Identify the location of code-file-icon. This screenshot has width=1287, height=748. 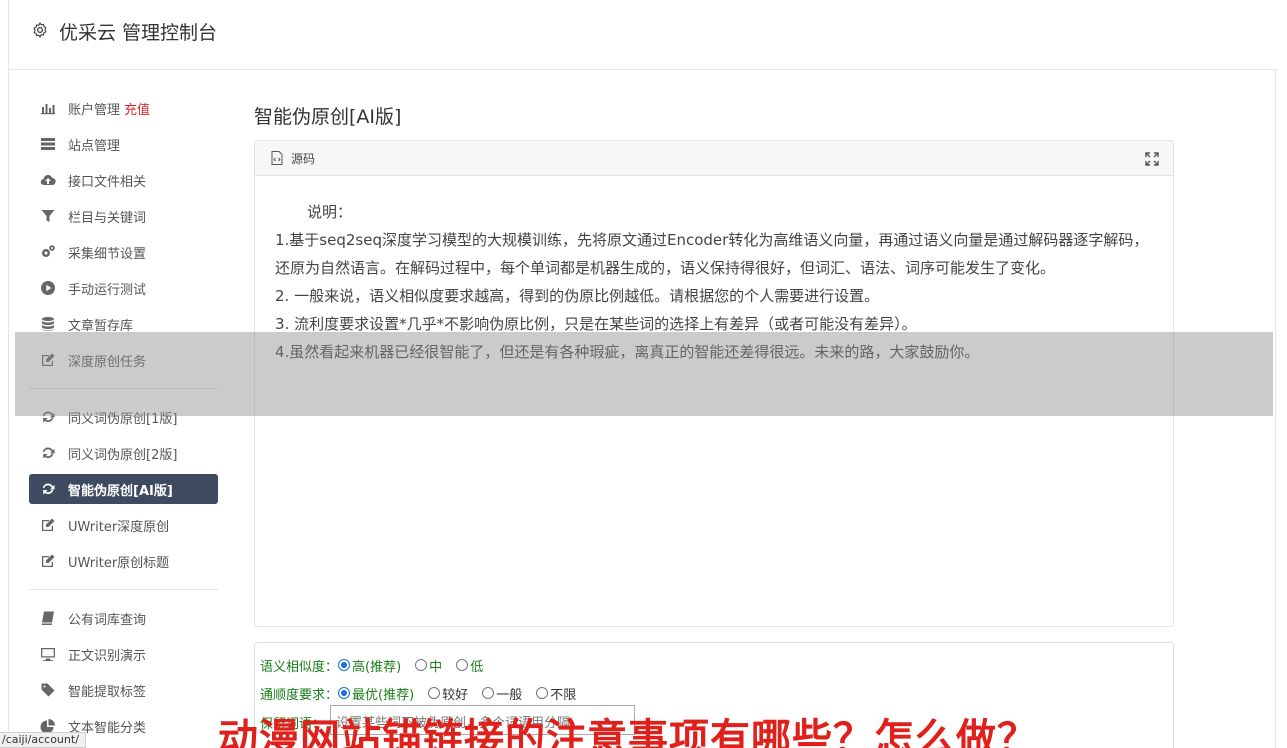
(277, 158).